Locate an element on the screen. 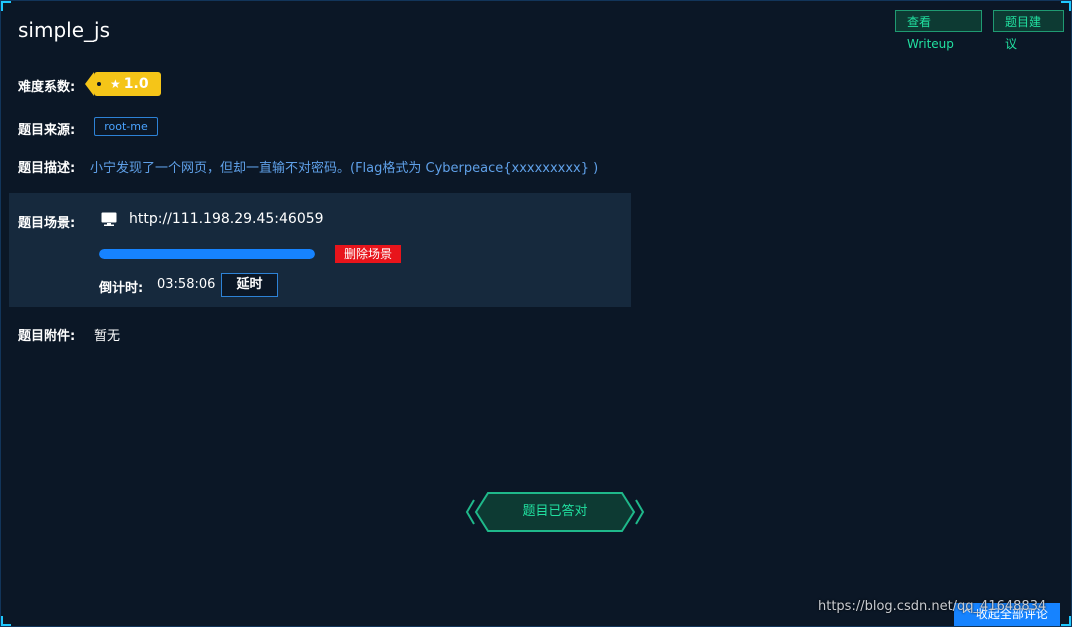  challenge-title: simple_js is located at coordinates (64, 30).